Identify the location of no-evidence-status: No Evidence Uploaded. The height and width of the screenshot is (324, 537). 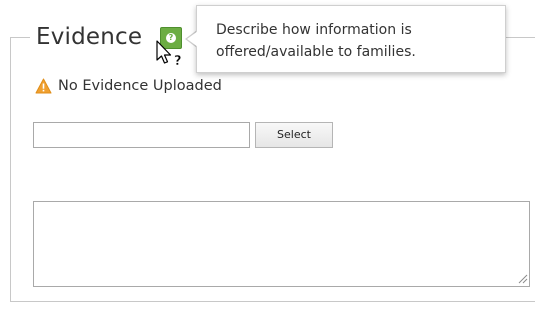
(128, 86).